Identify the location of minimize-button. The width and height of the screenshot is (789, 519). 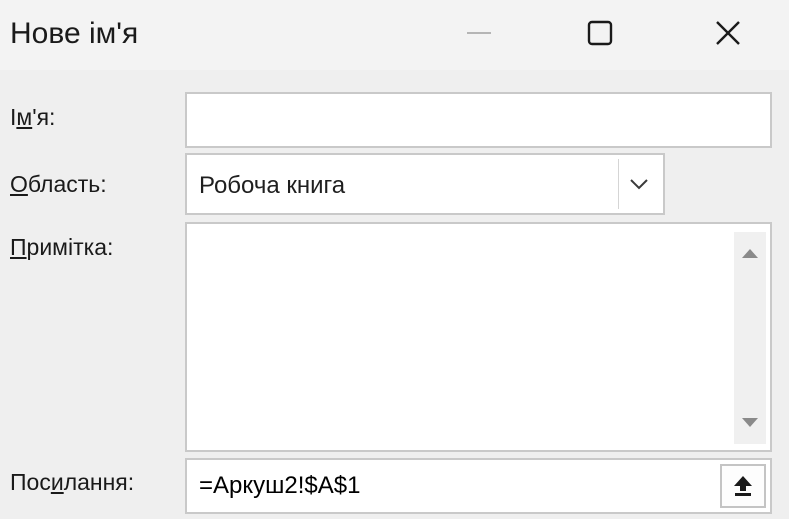
(479, 33).